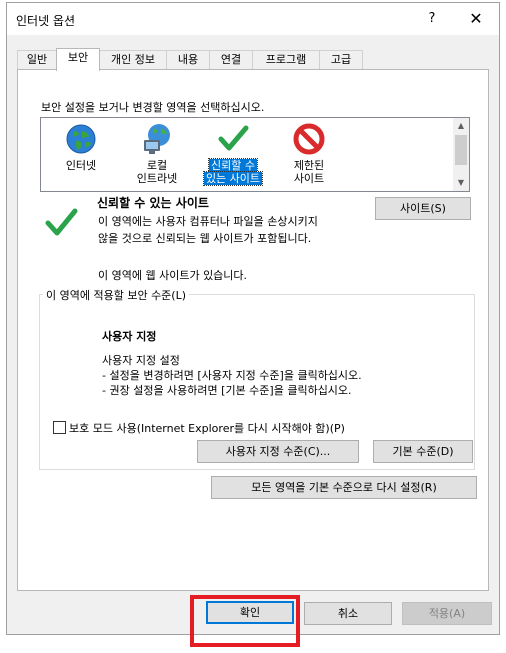 The height and width of the screenshot is (653, 506). I want to click on level-description-line: 사용자 지정 설정, so click(141, 360).